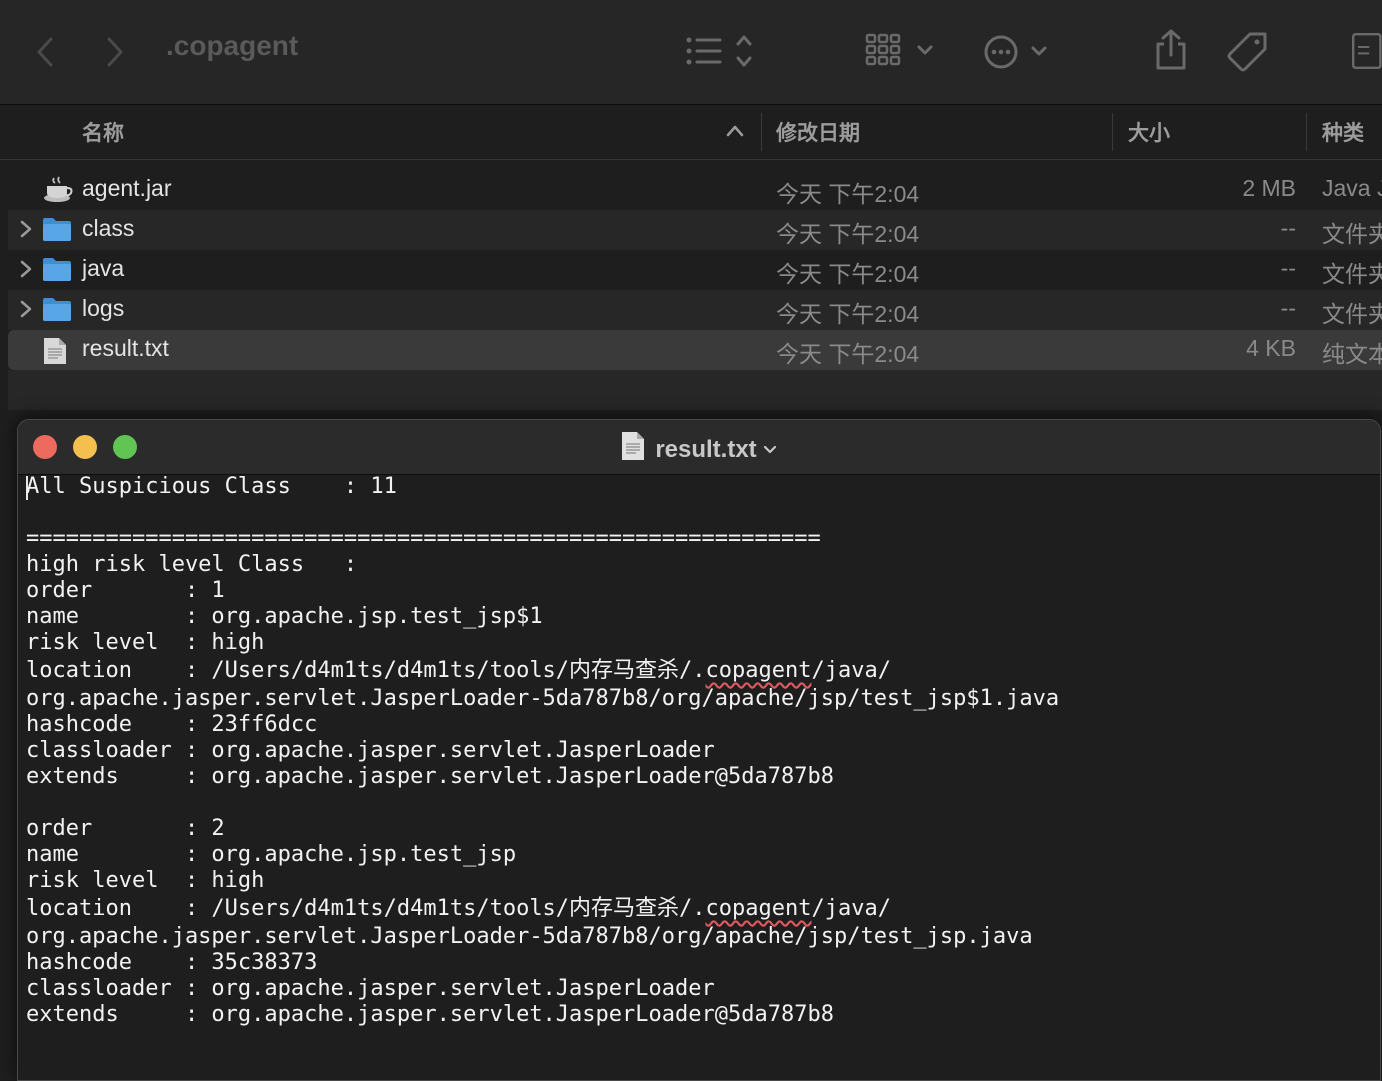 Image resolution: width=1382 pixels, height=1081 pixels. Describe the element at coordinates (691, 132) in the screenshot. I see `column-header: 名称 修改日期 大小 种类` at that location.